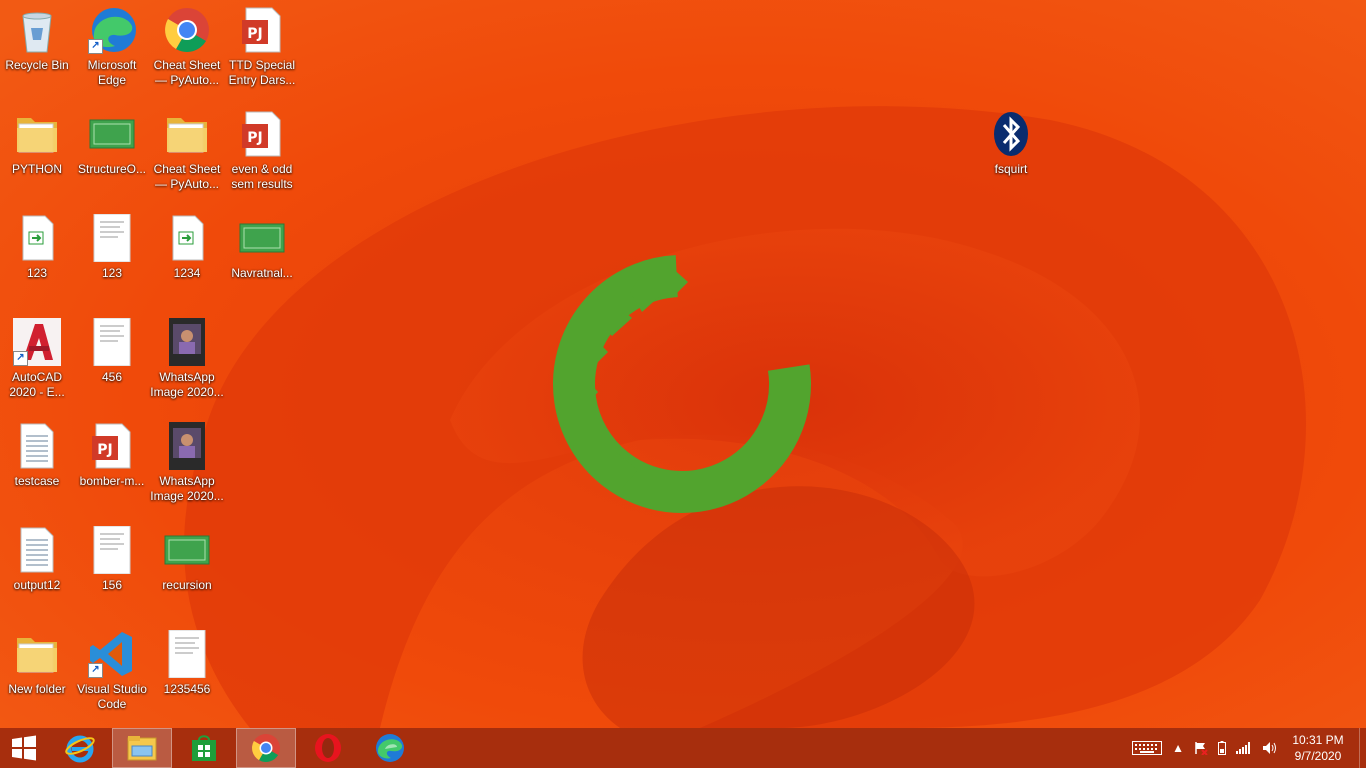 The height and width of the screenshot is (768, 1366). I want to click on desktop-icon-1234: 1234, so click(187, 258).